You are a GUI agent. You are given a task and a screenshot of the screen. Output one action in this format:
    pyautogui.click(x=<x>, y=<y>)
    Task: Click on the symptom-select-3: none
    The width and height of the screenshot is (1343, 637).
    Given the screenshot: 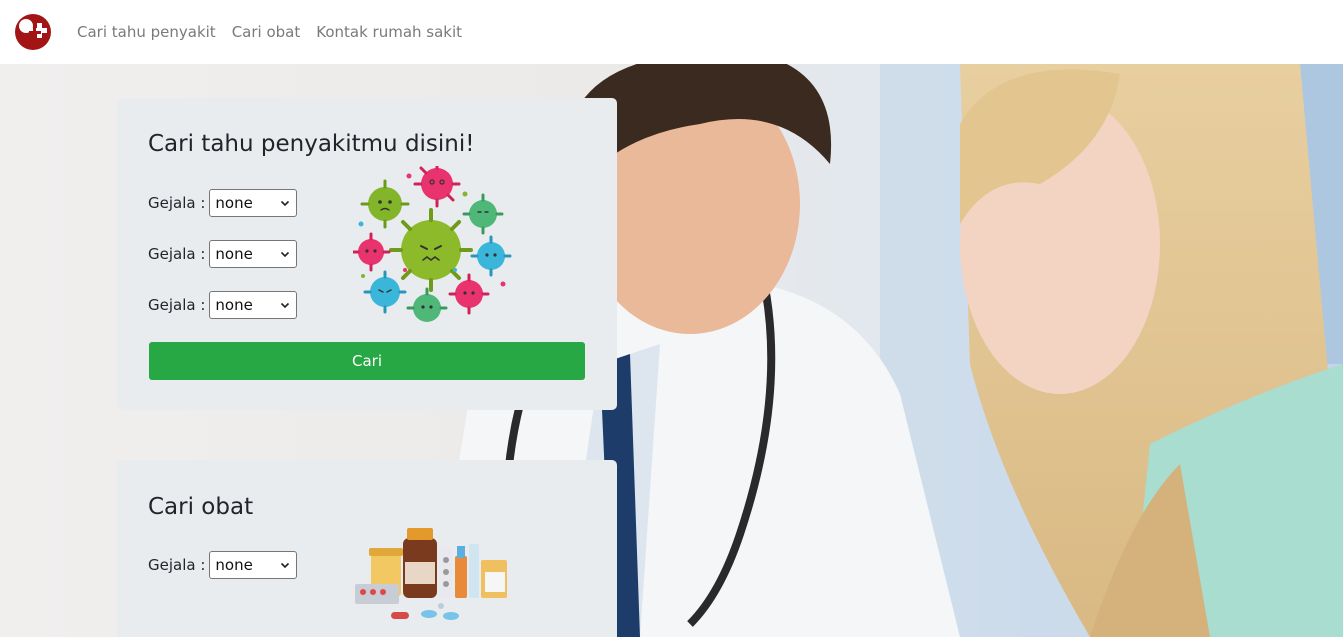 What is the action you would take?
    pyautogui.click(x=253, y=305)
    